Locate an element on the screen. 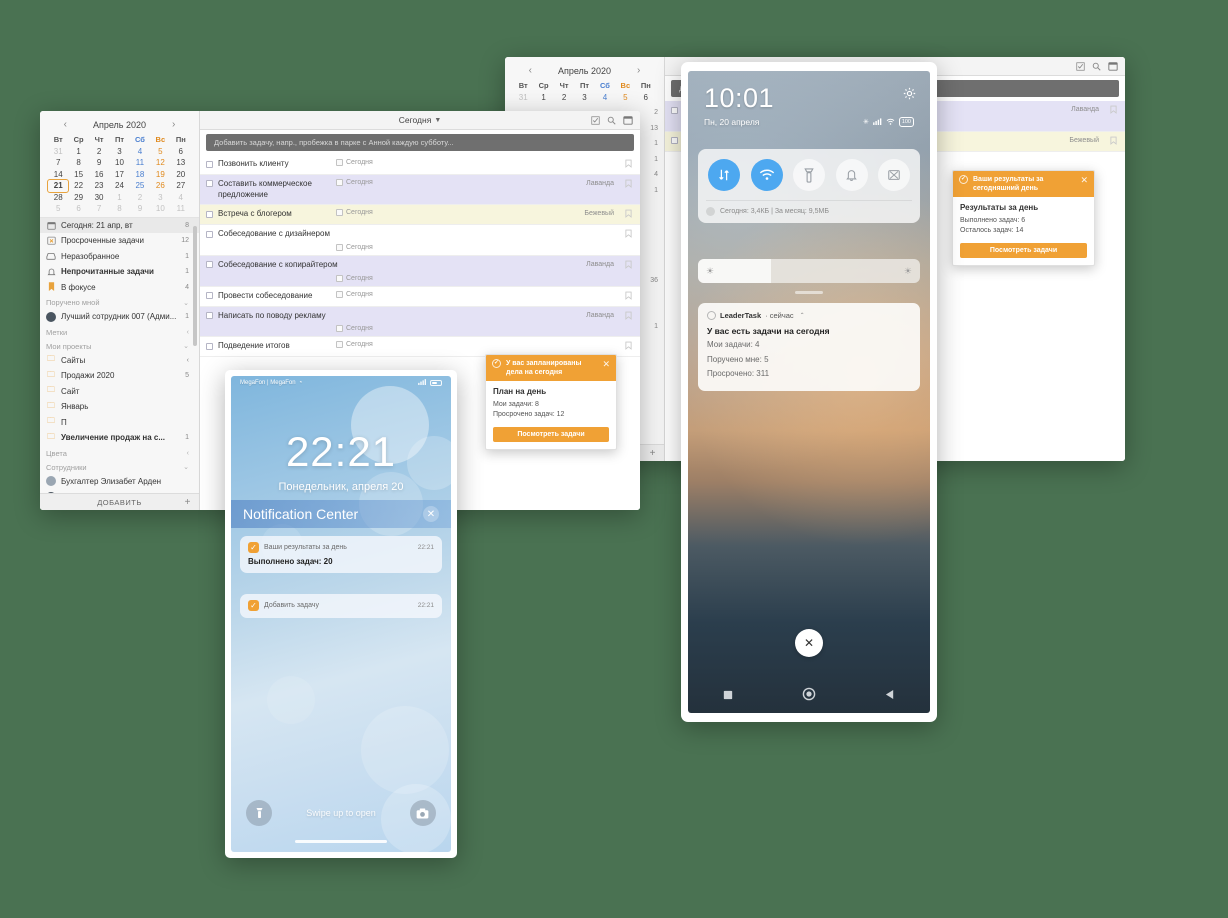  calendar-grid-back: Вт Ср Чт Пт Сб Вс Пн 31 1 2 3 4 5 6 is located at coordinates (584, 91).